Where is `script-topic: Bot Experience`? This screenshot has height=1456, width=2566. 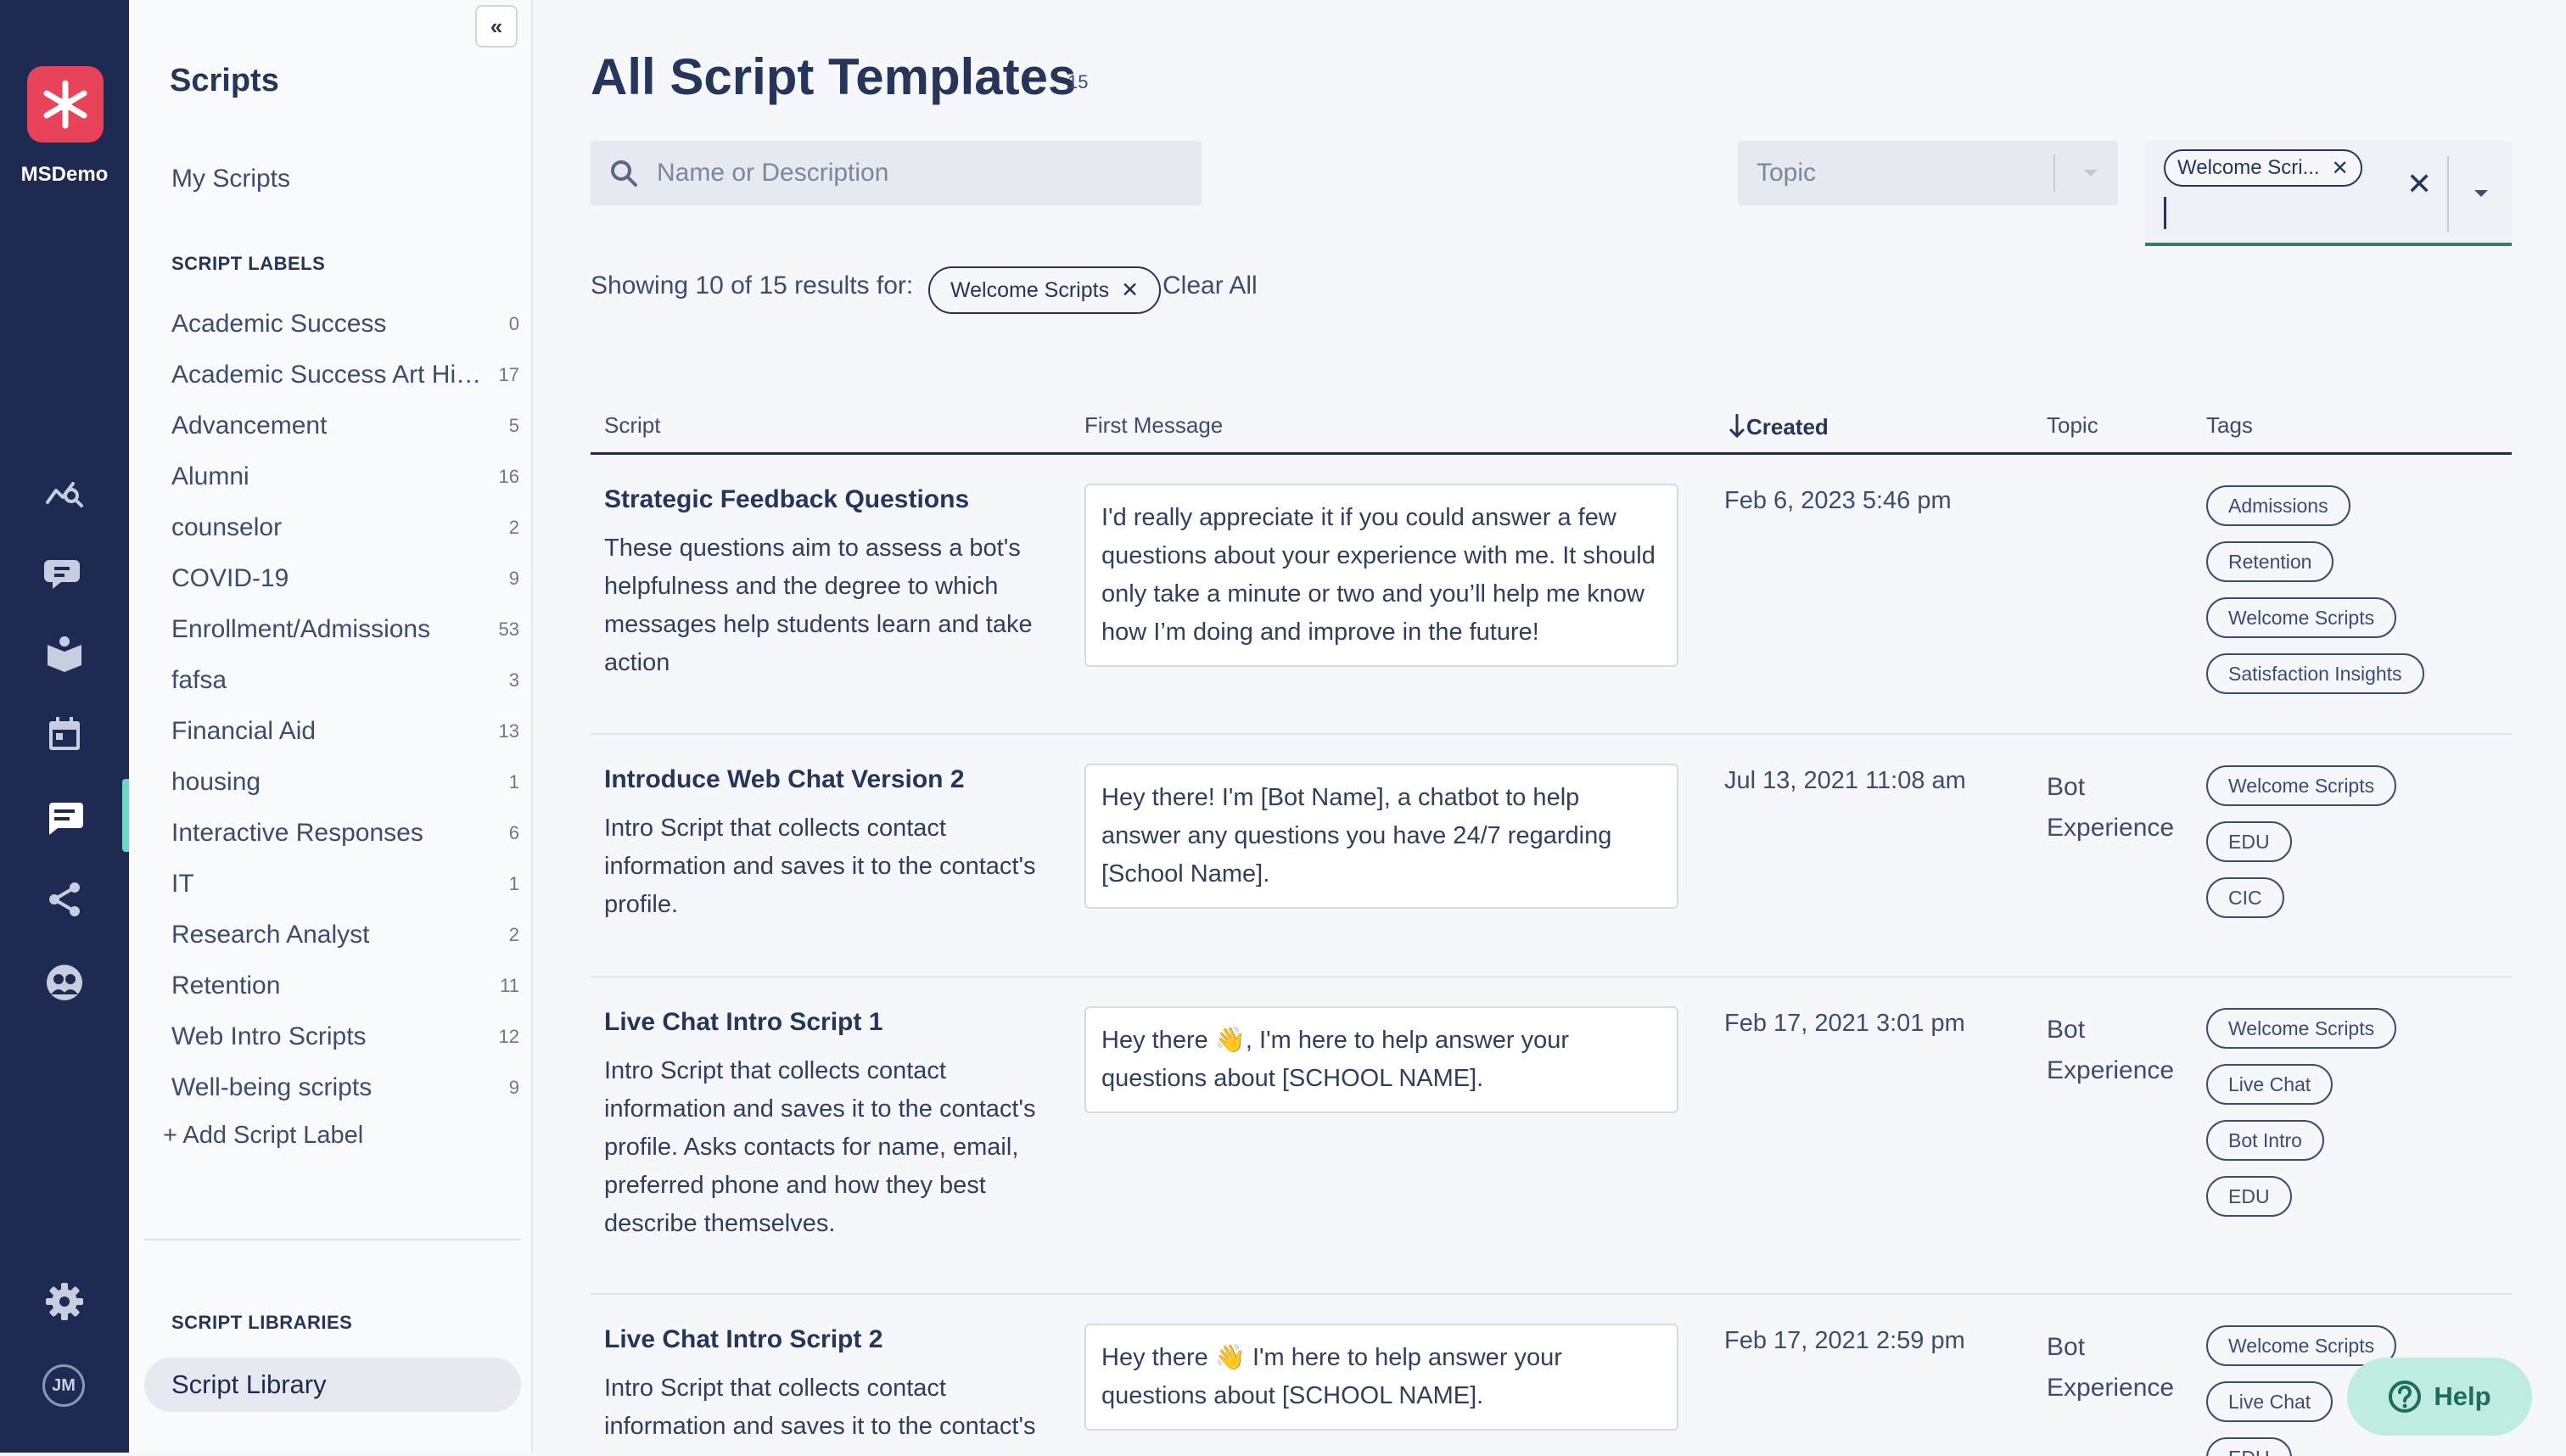
script-topic: Bot Experience is located at coordinates (2111, 807).